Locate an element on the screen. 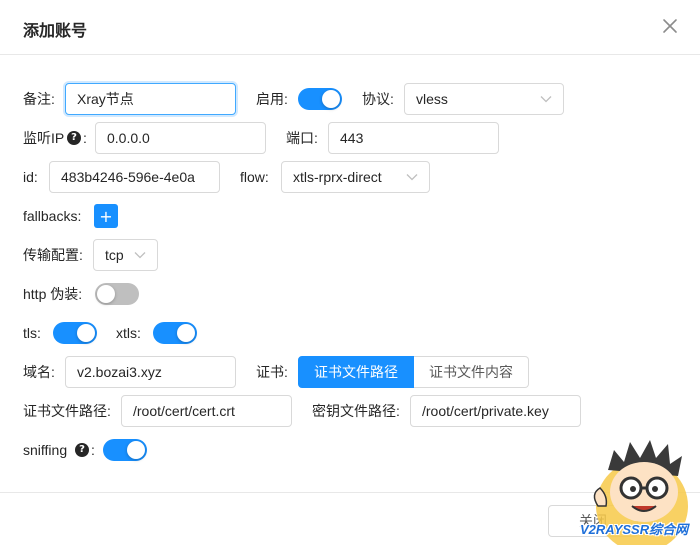 The width and height of the screenshot is (700, 546). sniffing-label: sniffing is located at coordinates (45, 450).